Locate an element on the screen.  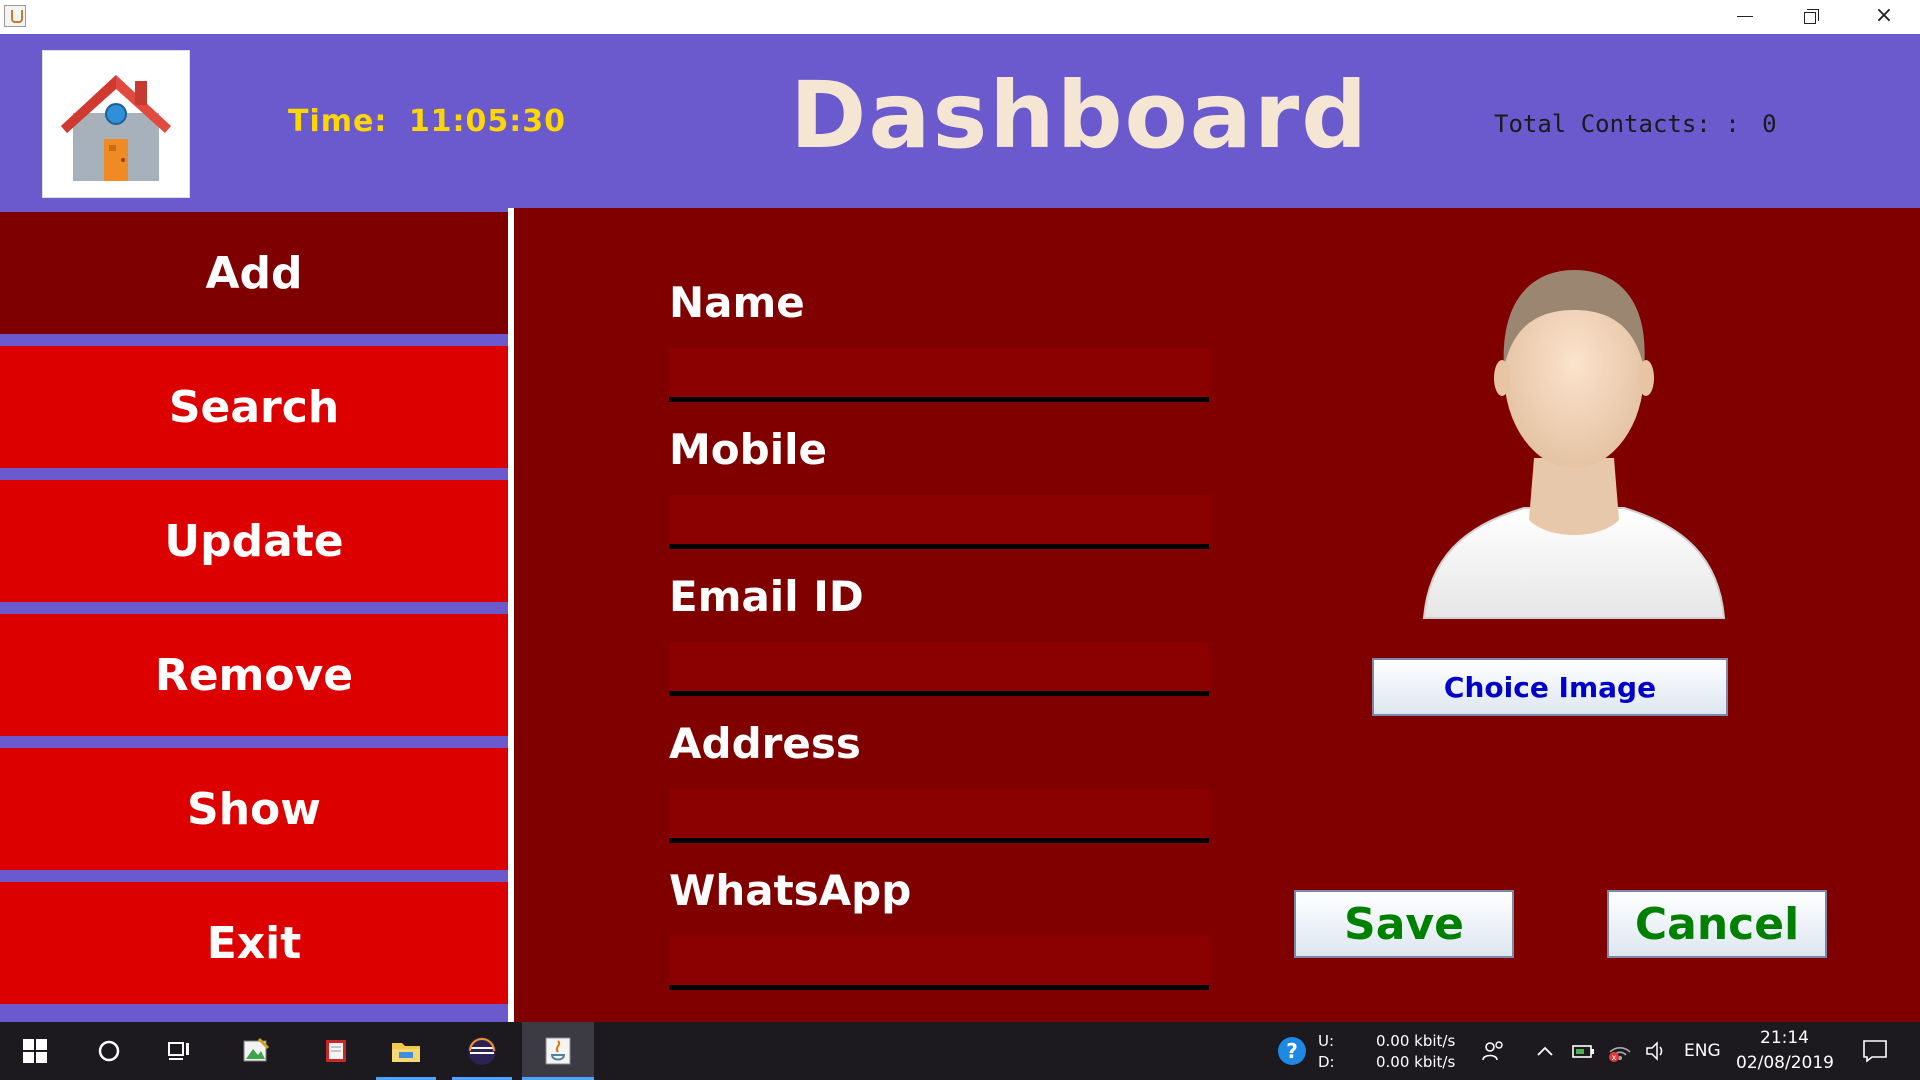
choose-image-button: Choice Image is located at coordinates (1550, 687).